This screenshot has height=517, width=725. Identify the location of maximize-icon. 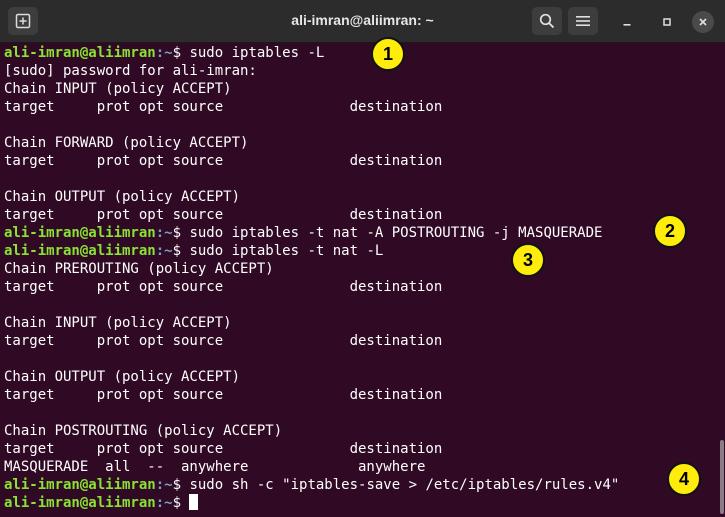
(667, 22).